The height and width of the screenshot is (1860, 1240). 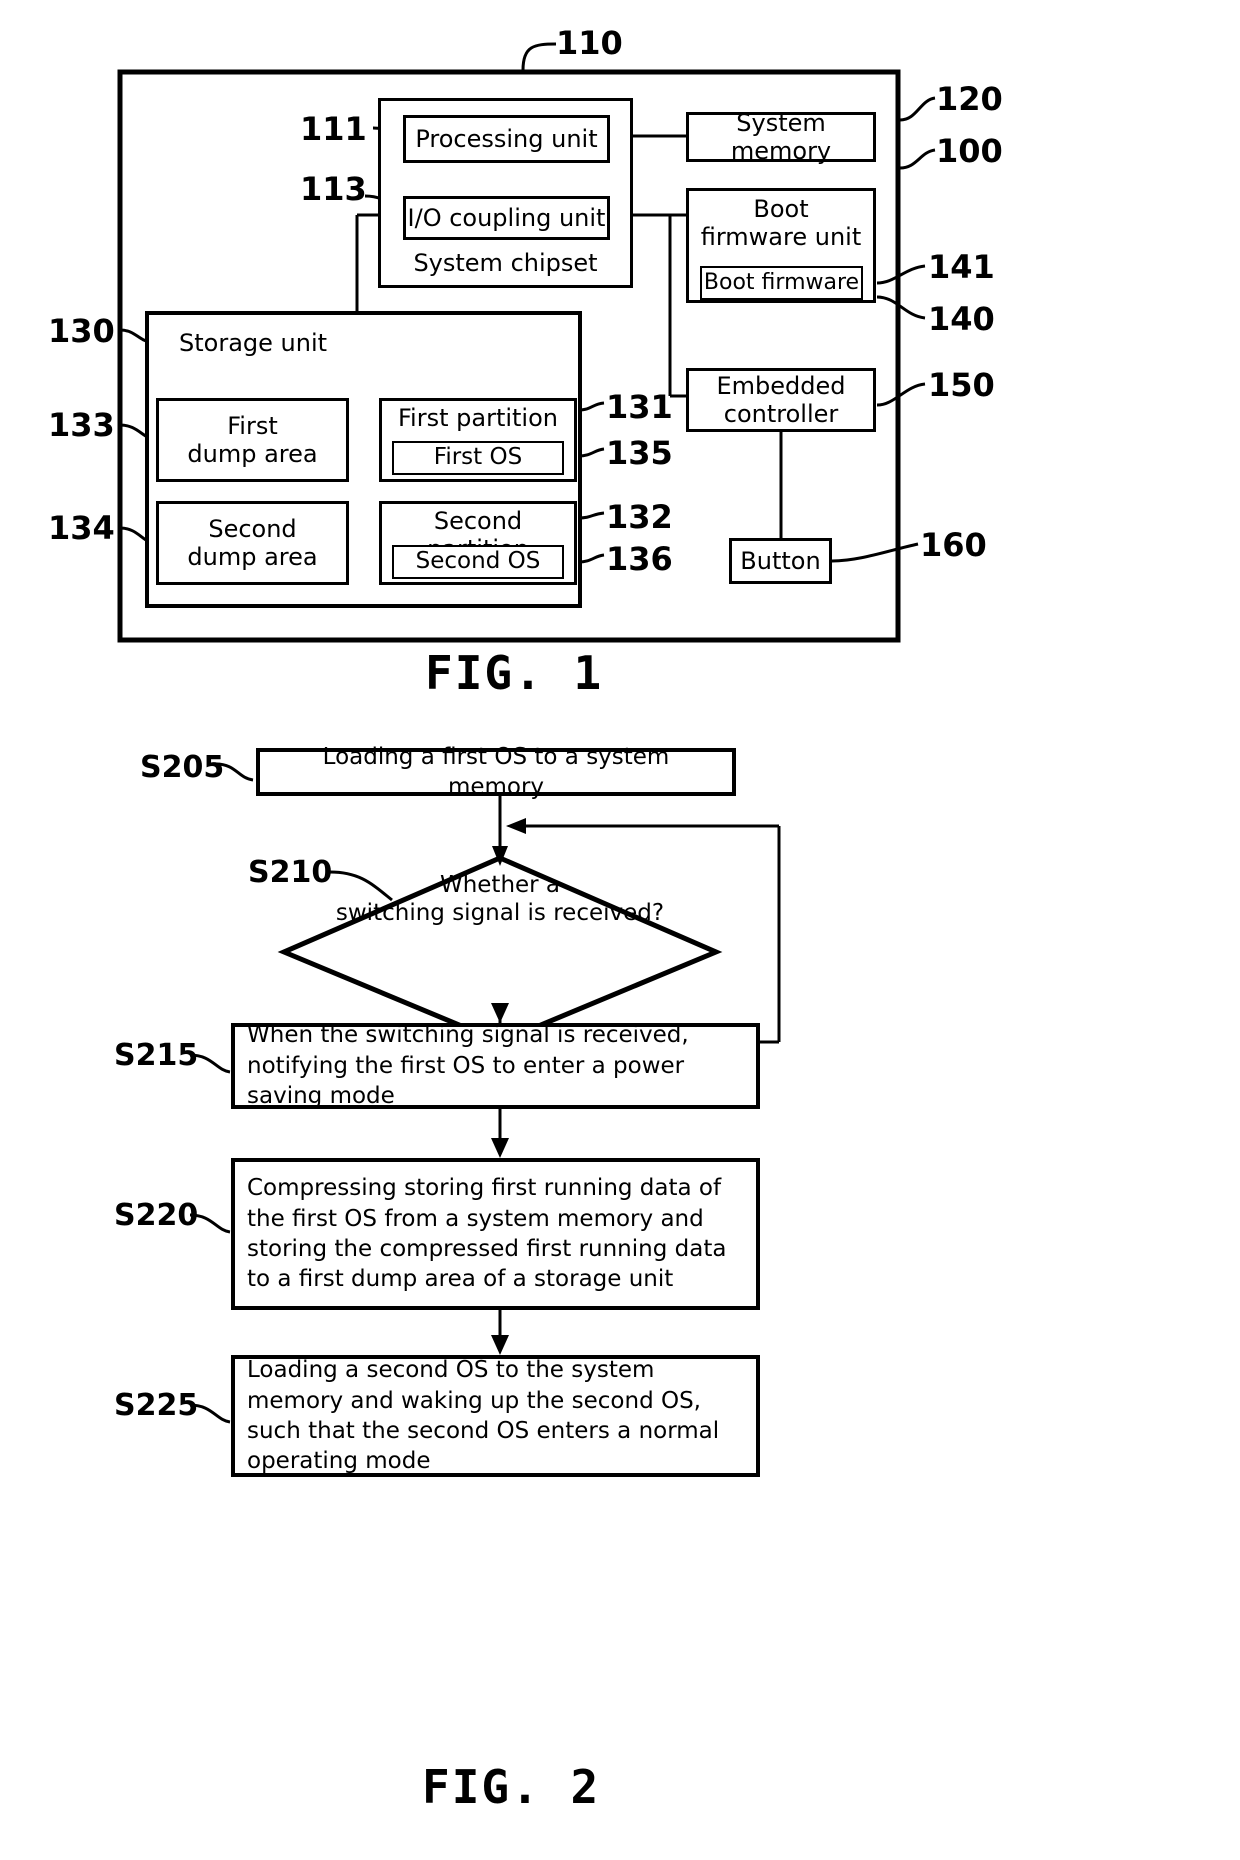 I want to click on ref-130: 130, so click(x=81, y=331).